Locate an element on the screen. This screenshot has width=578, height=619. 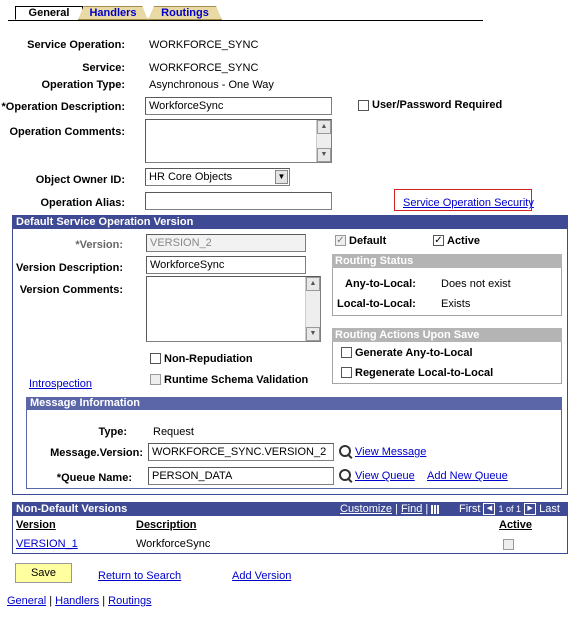
user-password-checkbox is located at coordinates (363, 105).